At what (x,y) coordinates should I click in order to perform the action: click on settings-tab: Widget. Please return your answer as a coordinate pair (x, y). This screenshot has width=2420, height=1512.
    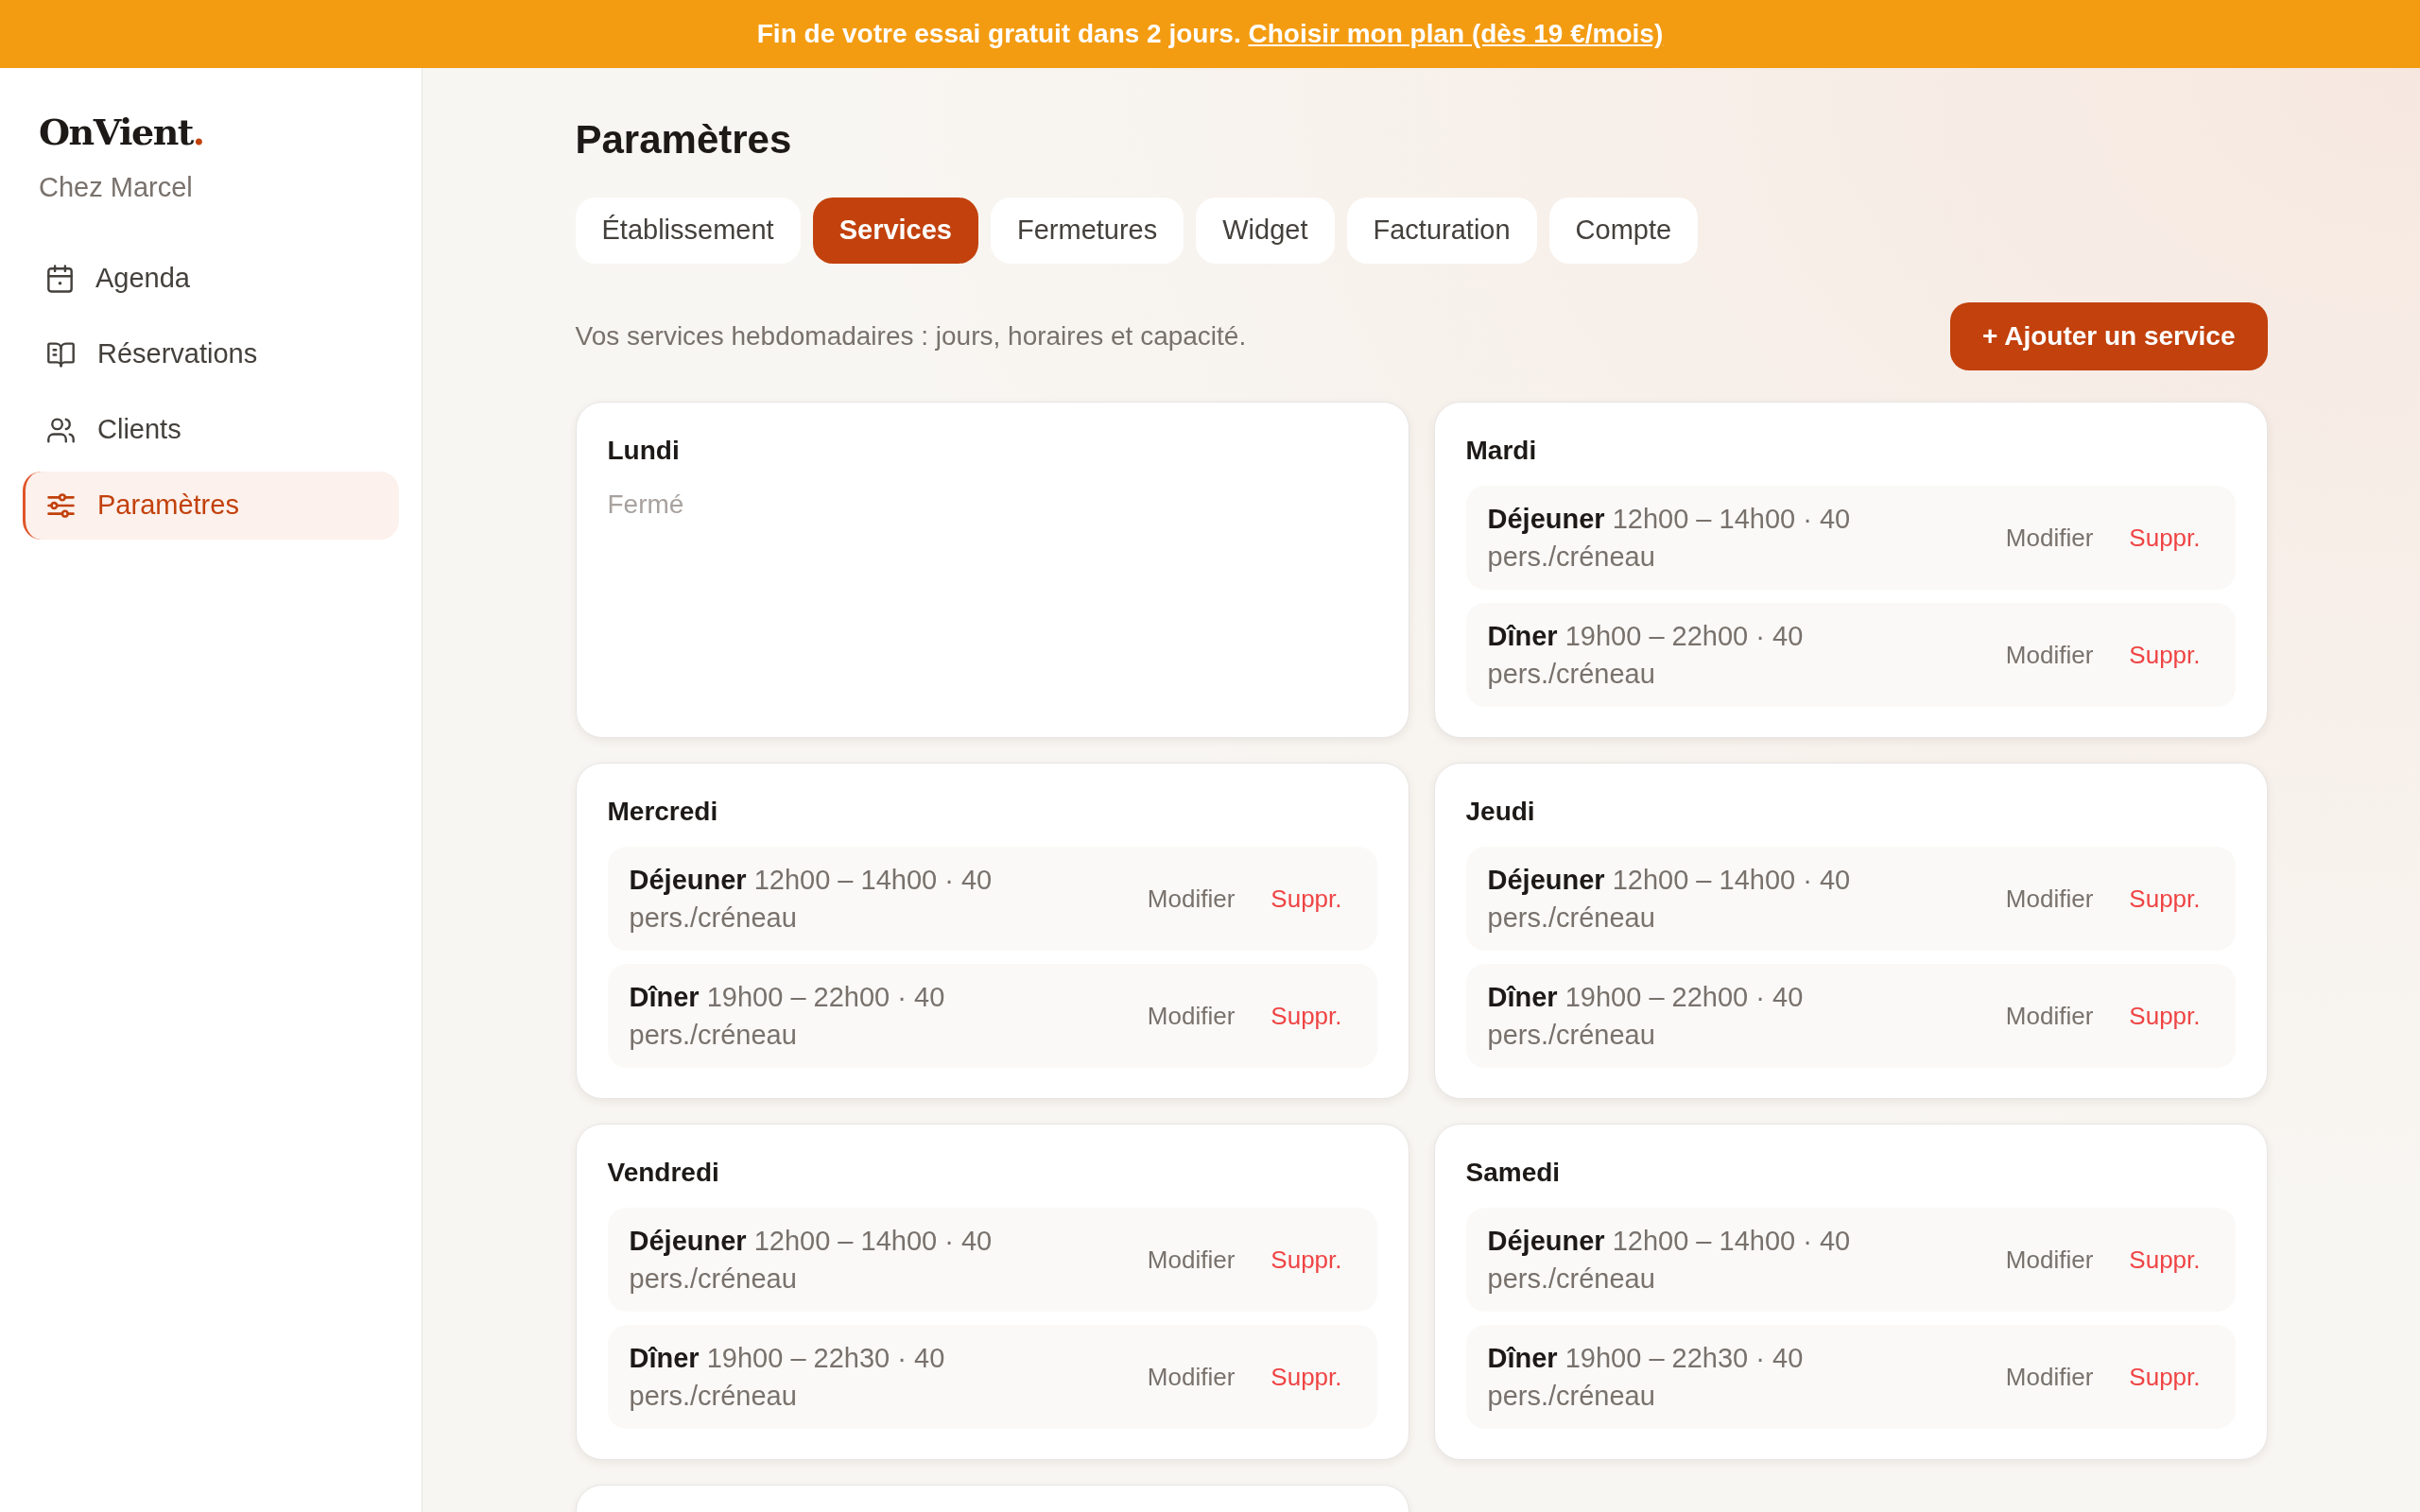
    Looking at the image, I should click on (1265, 231).